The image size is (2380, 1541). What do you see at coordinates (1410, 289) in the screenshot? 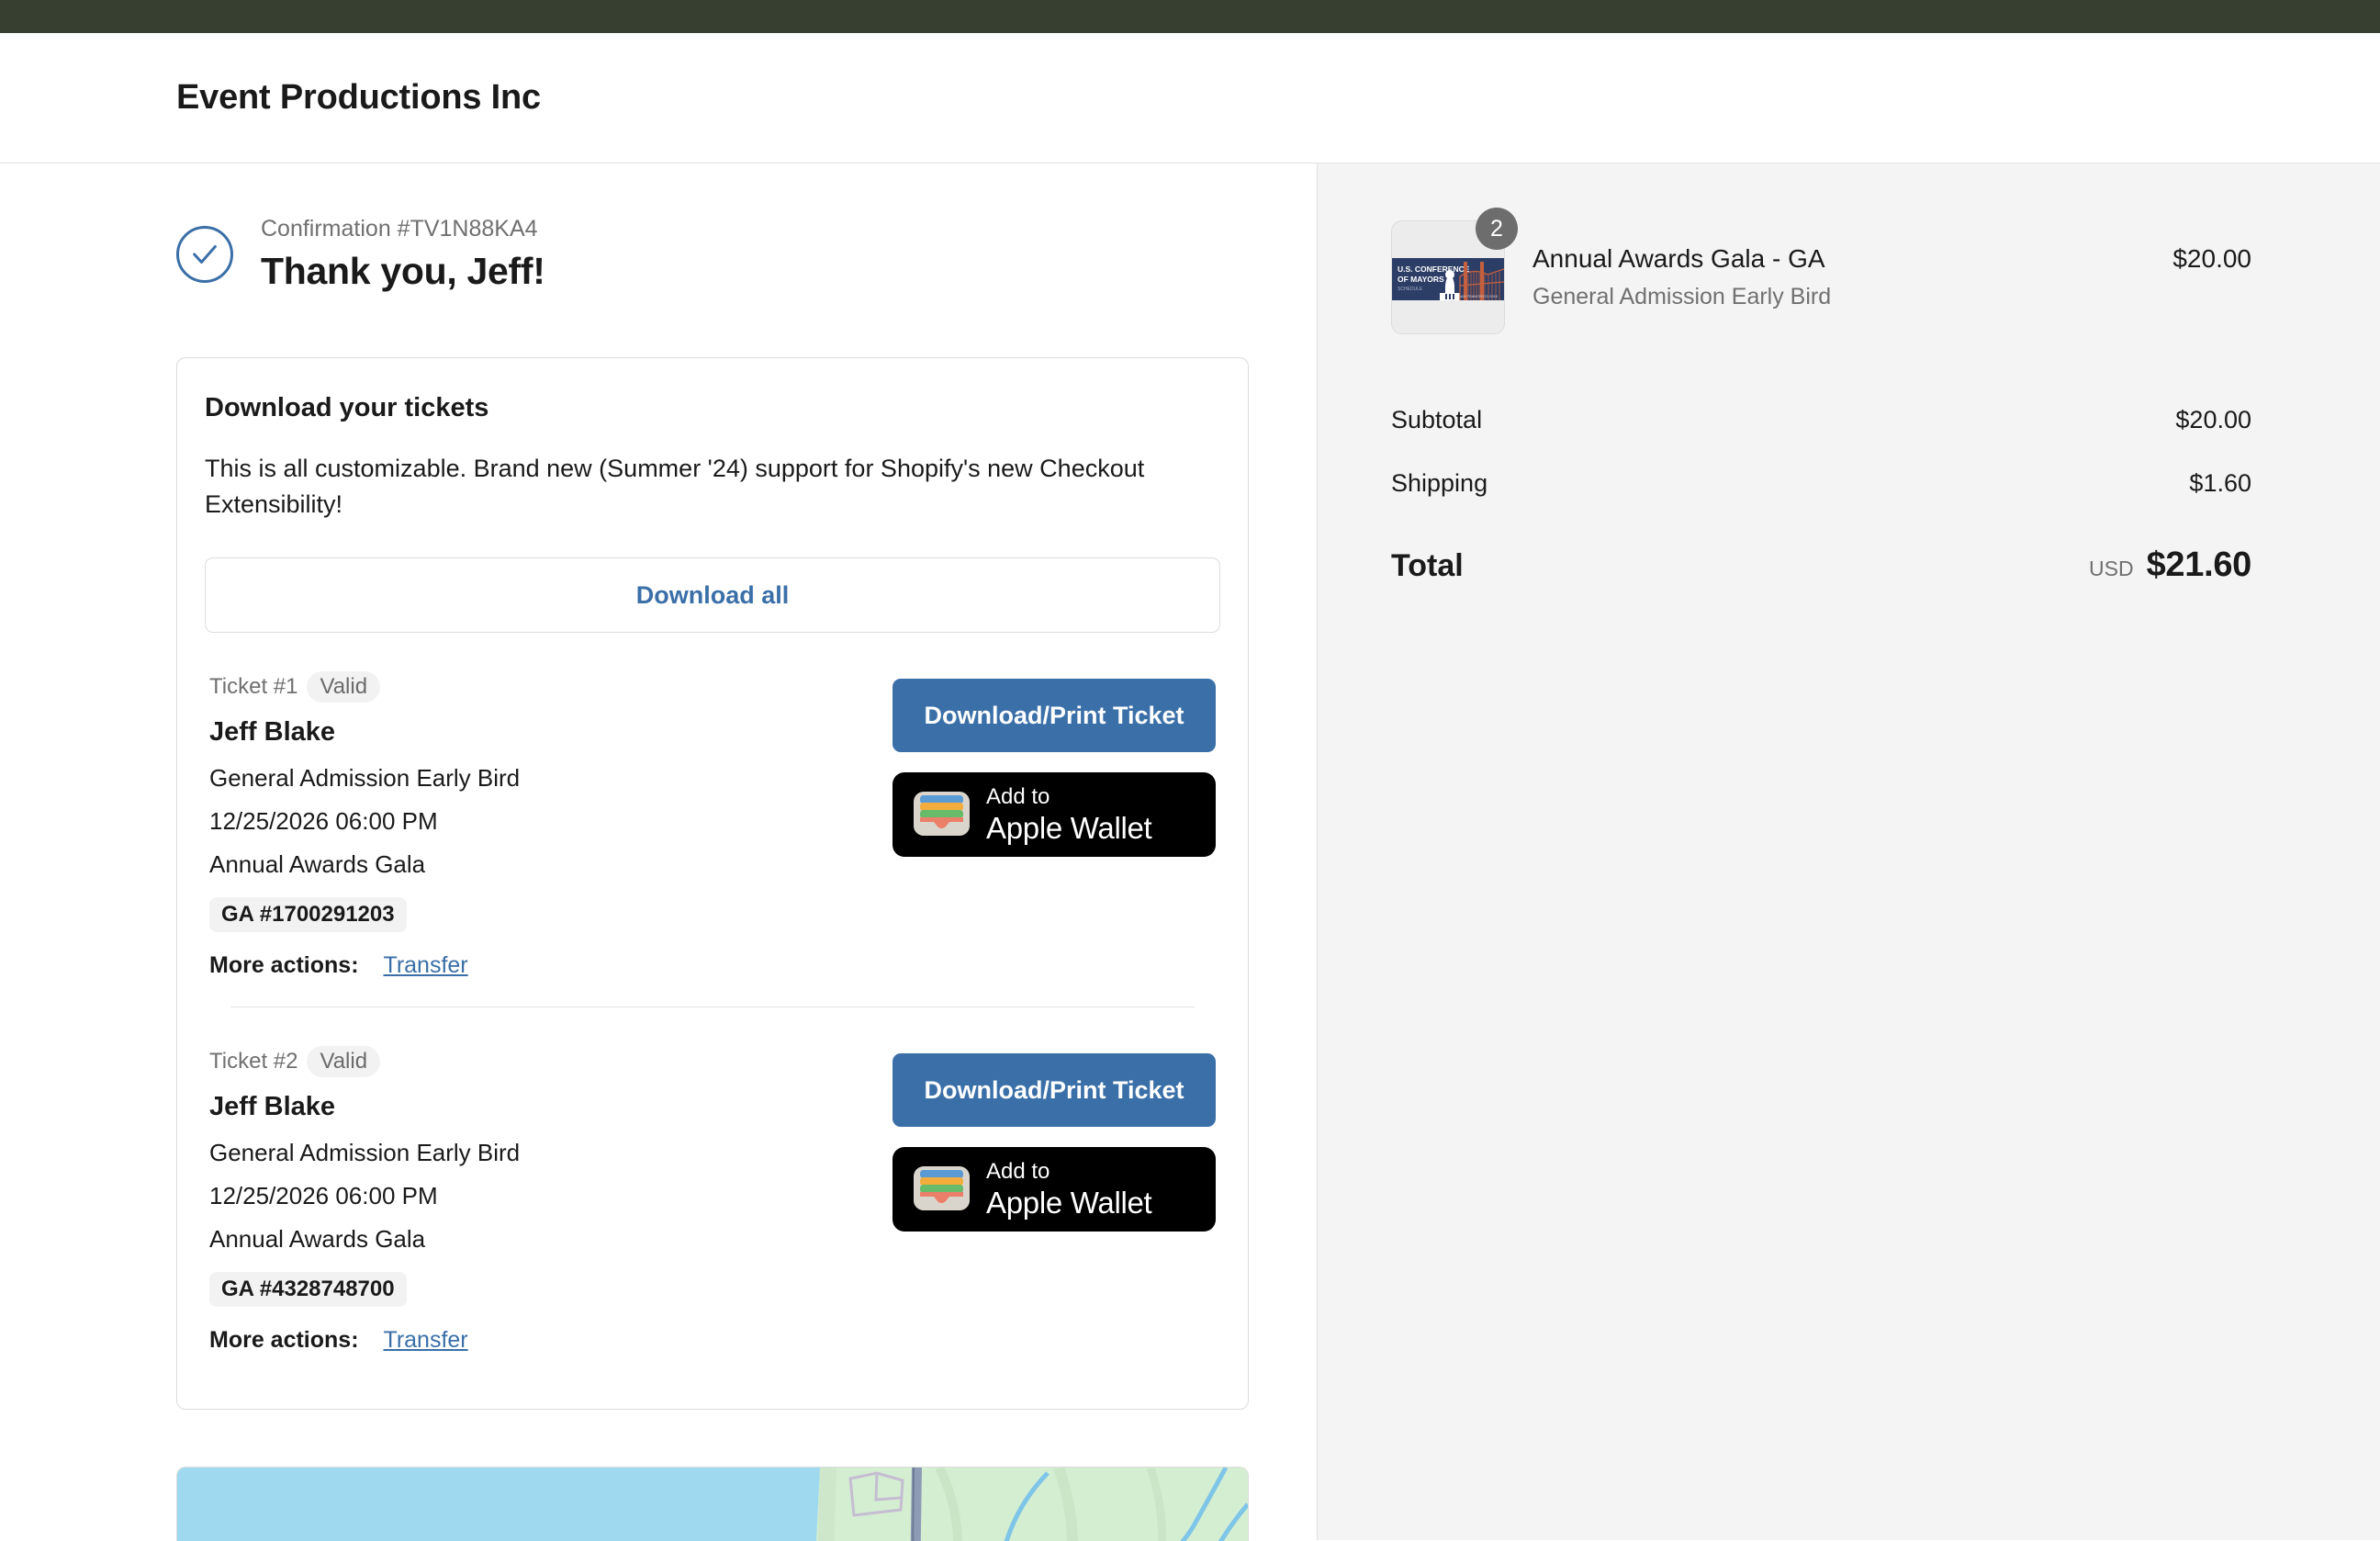
I see `svg-text: SCHEDULE` at bounding box center [1410, 289].